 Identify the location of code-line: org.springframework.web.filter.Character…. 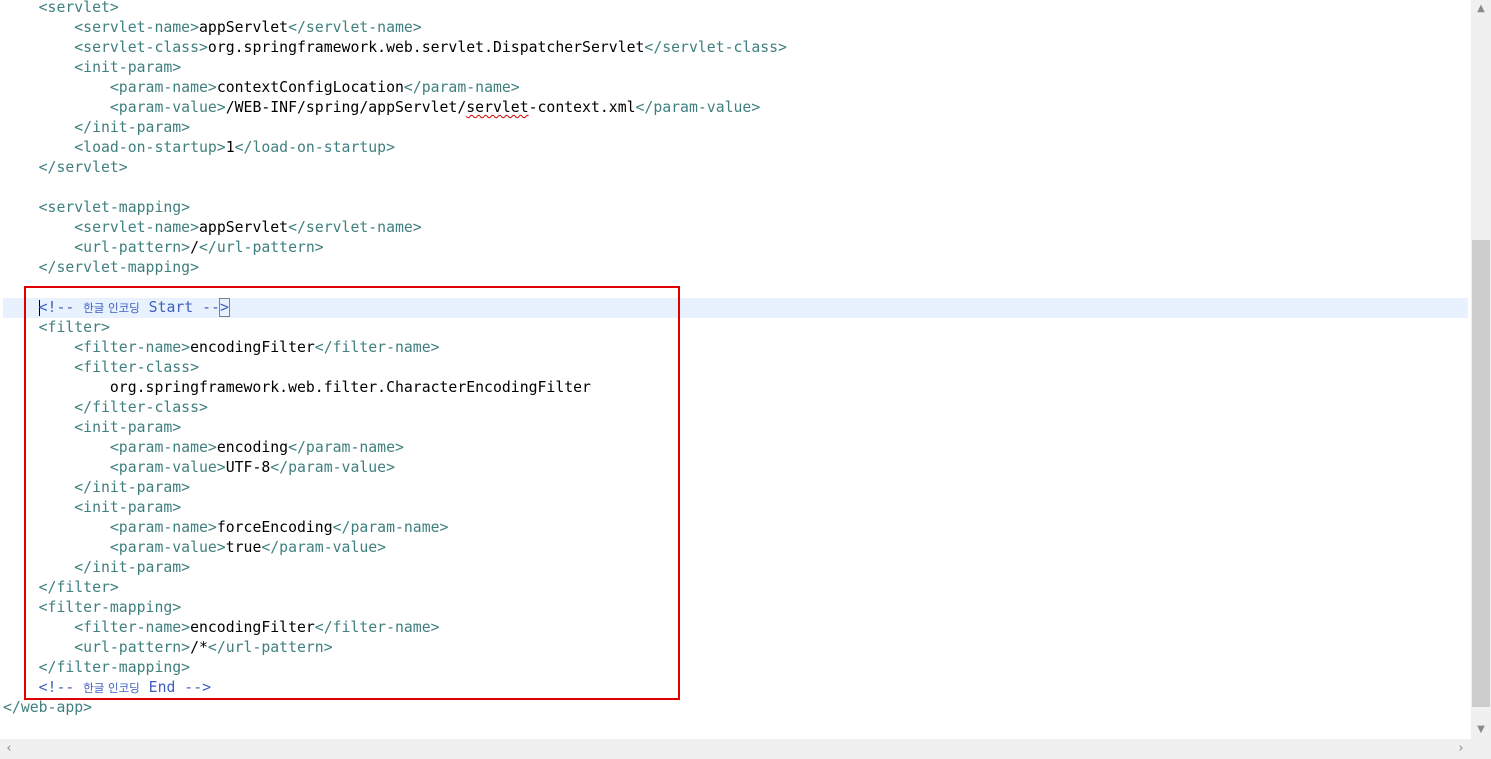
(735, 388).